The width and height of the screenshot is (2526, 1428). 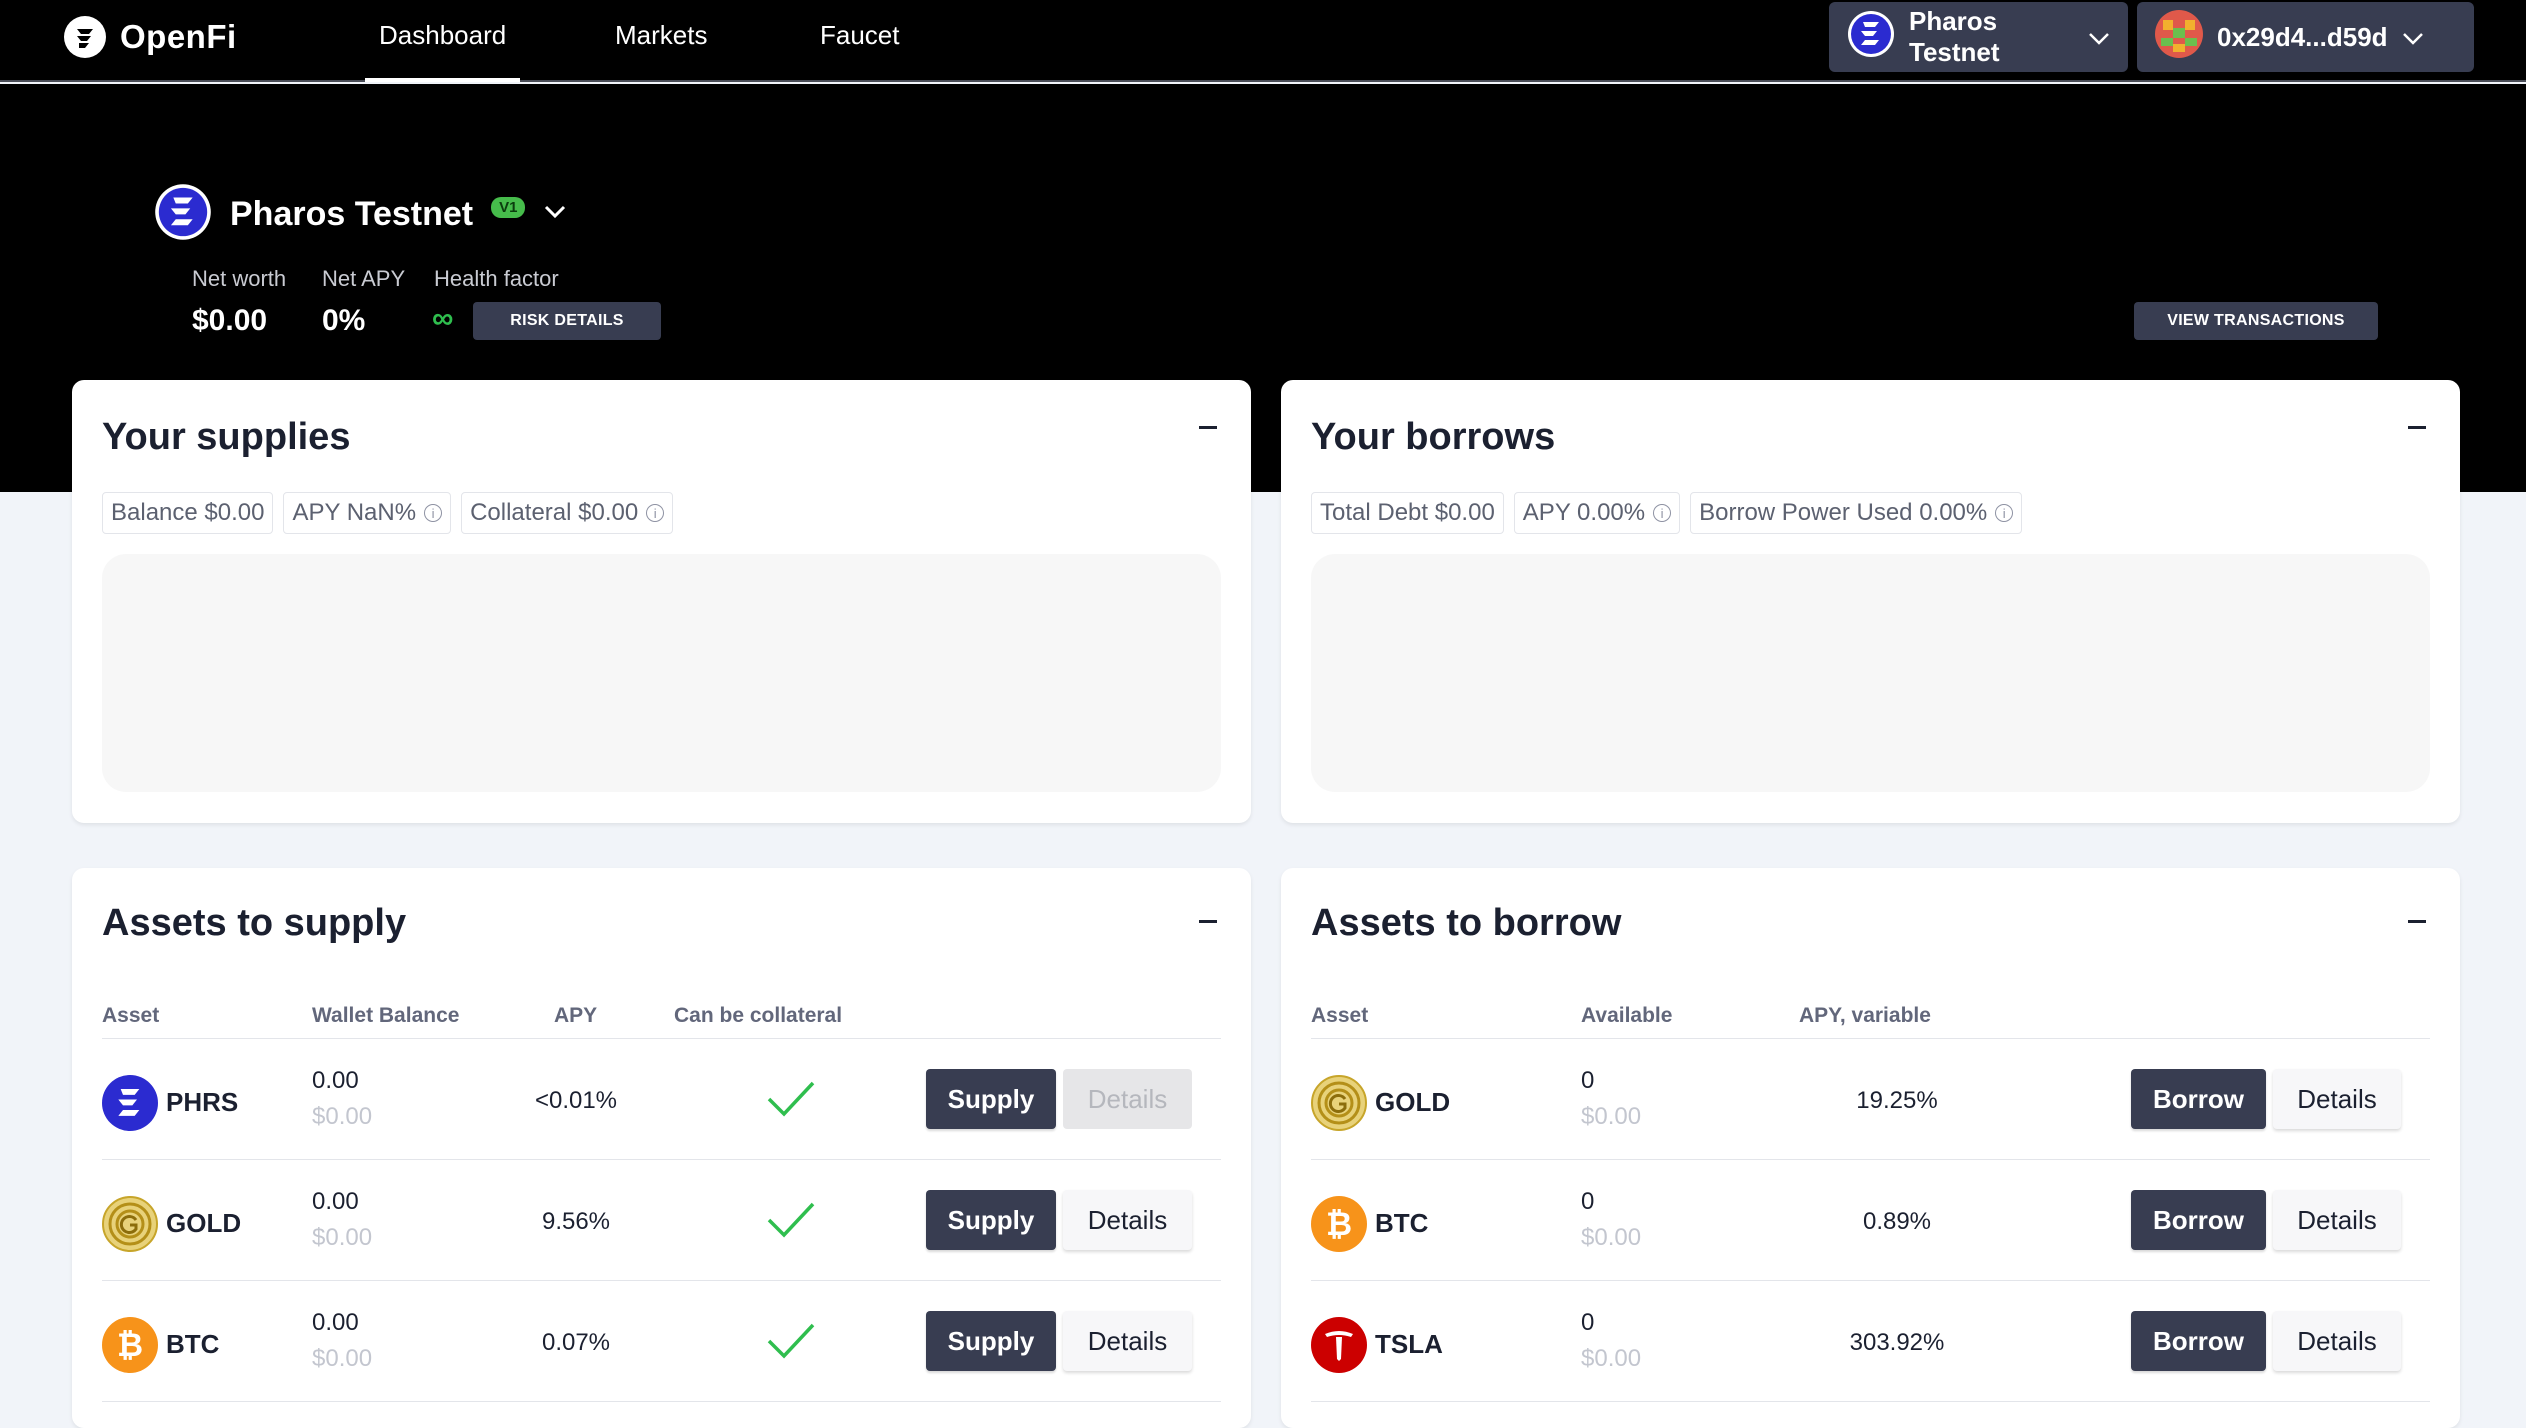 I want to click on card-title: Assets to borrow, so click(x=1466, y=923).